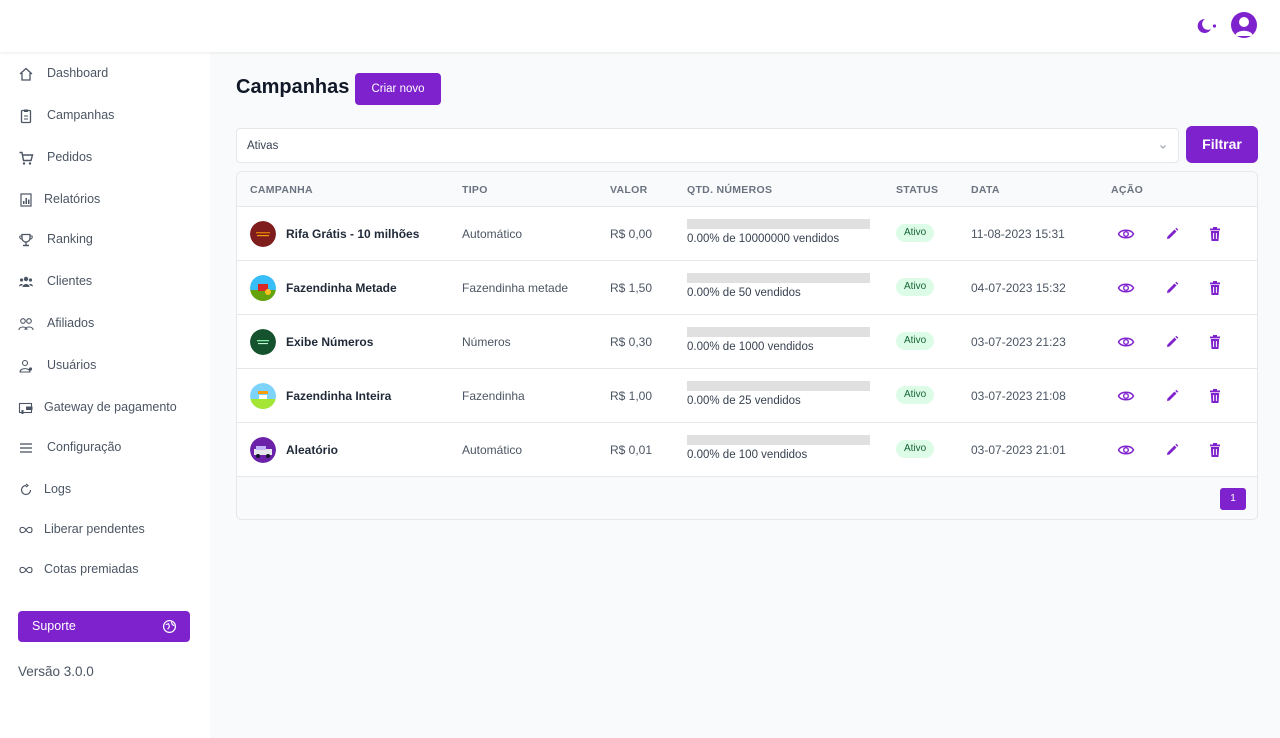 The width and height of the screenshot is (1280, 738). Describe the element at coordinates (84, 447) in the screenshot. I see `sidebar-item-label: Configuração` at that location.